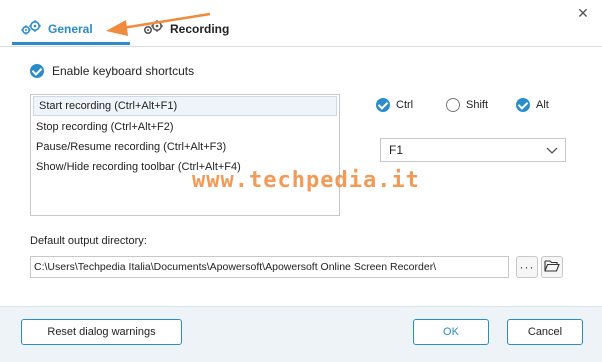 The image size is (602, 362). What do you see at coordinates (552, 151) in the screenshot?
I see `chevron-down-icon` at bounding box center [552, 151].